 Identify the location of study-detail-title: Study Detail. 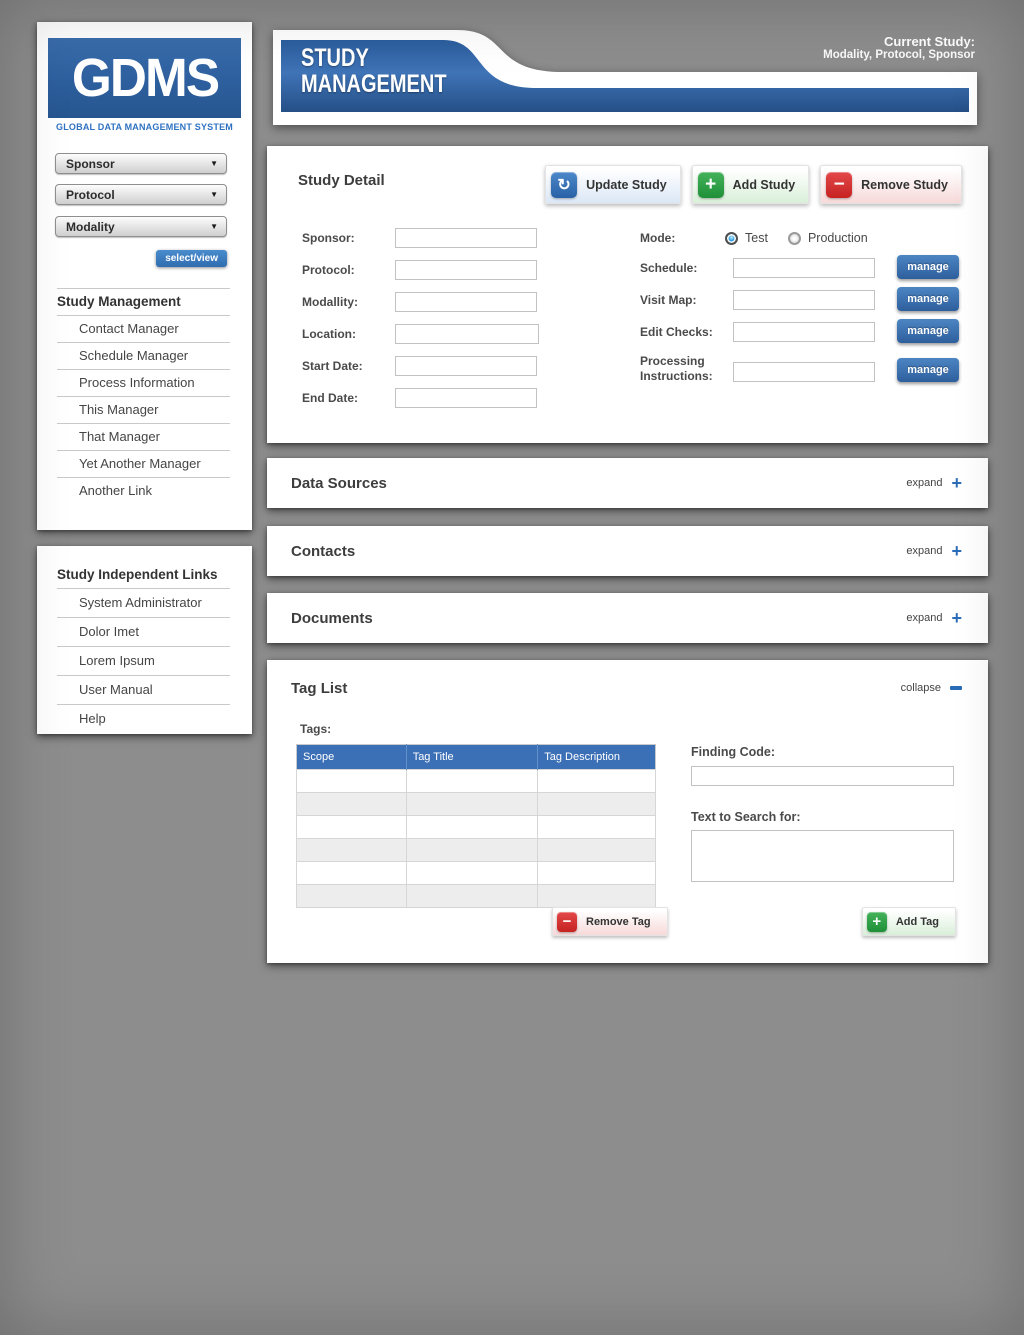
(341, 180).